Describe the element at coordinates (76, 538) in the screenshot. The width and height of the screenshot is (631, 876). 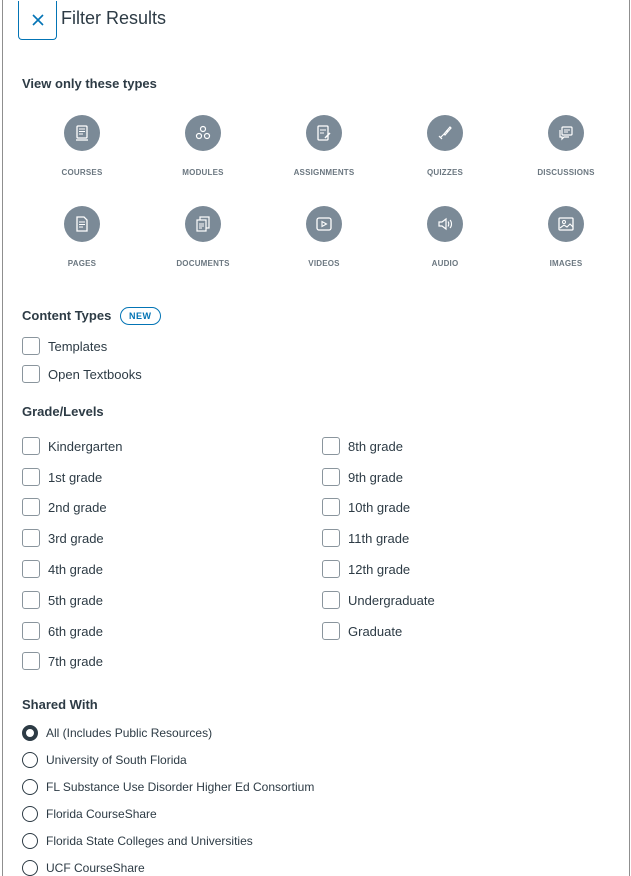
I see `checkbox-label: 3rd grade` at that location.